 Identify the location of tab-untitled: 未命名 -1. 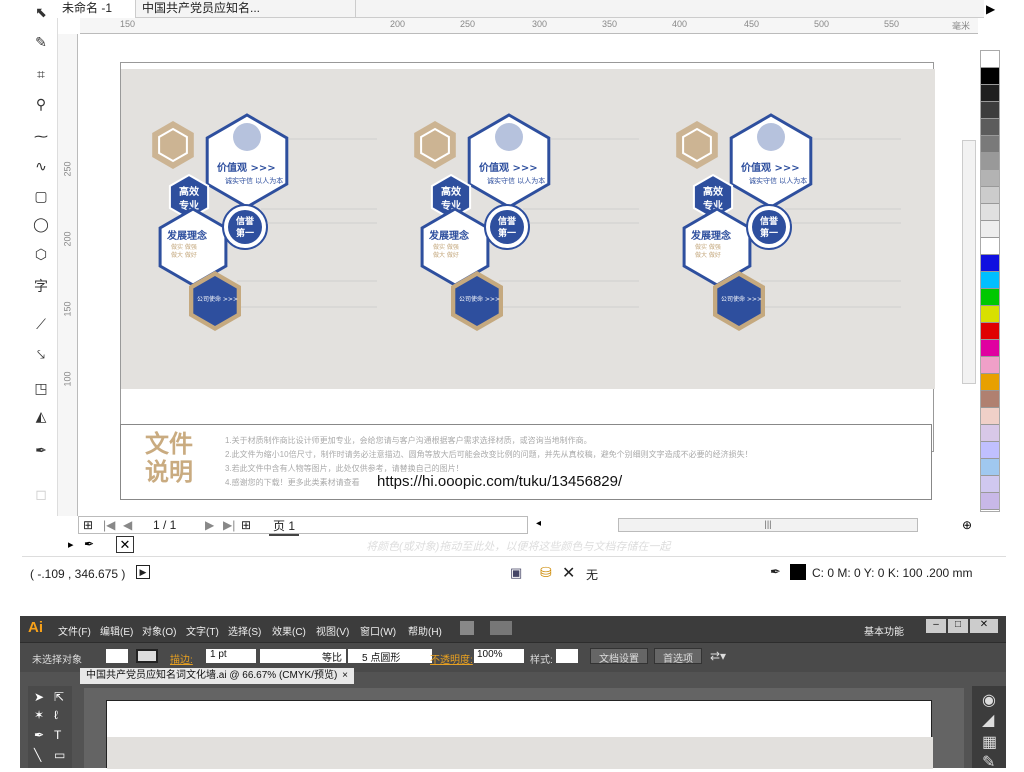
(96, 9).